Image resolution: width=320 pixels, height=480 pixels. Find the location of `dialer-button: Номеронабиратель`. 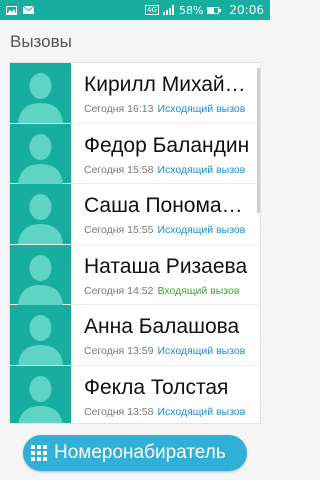

dialer-button: Номеронабиратель is located at coordinates (135, 453).